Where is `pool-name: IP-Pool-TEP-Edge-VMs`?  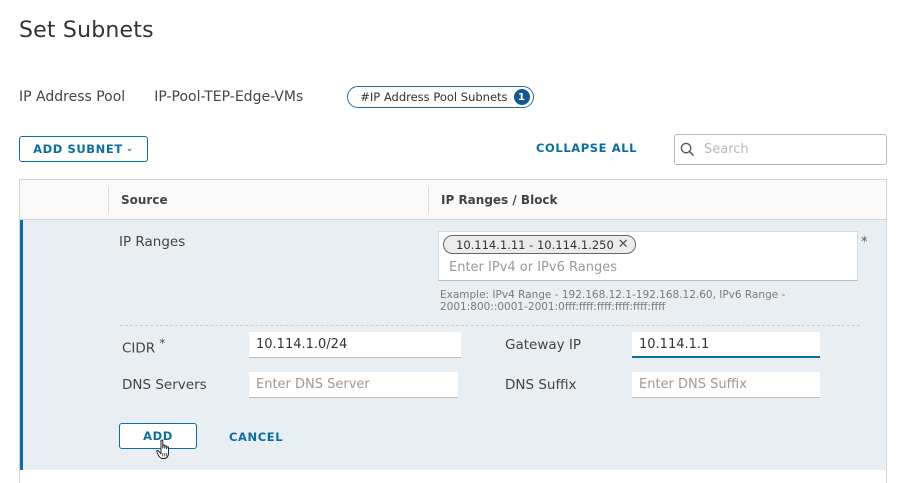 pool-name: IP-Pool-TEP-Edge-VMs is located at coordinates (229, 97).